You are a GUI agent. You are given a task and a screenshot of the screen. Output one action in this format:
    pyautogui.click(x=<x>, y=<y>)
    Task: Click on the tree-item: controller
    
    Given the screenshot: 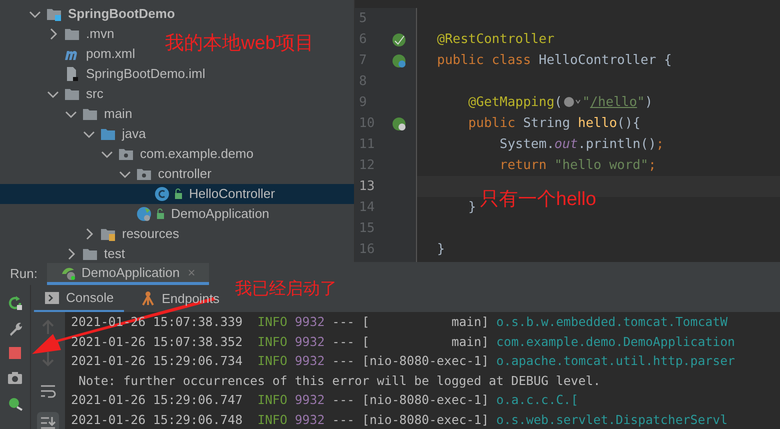 What is the action you would take?
    pyautogui.click(x=106, y=174)
    